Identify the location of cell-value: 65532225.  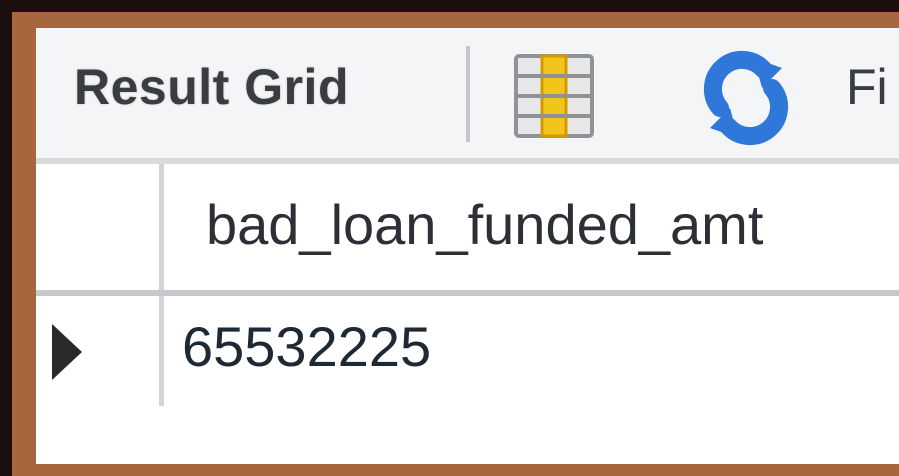
(307, 346).